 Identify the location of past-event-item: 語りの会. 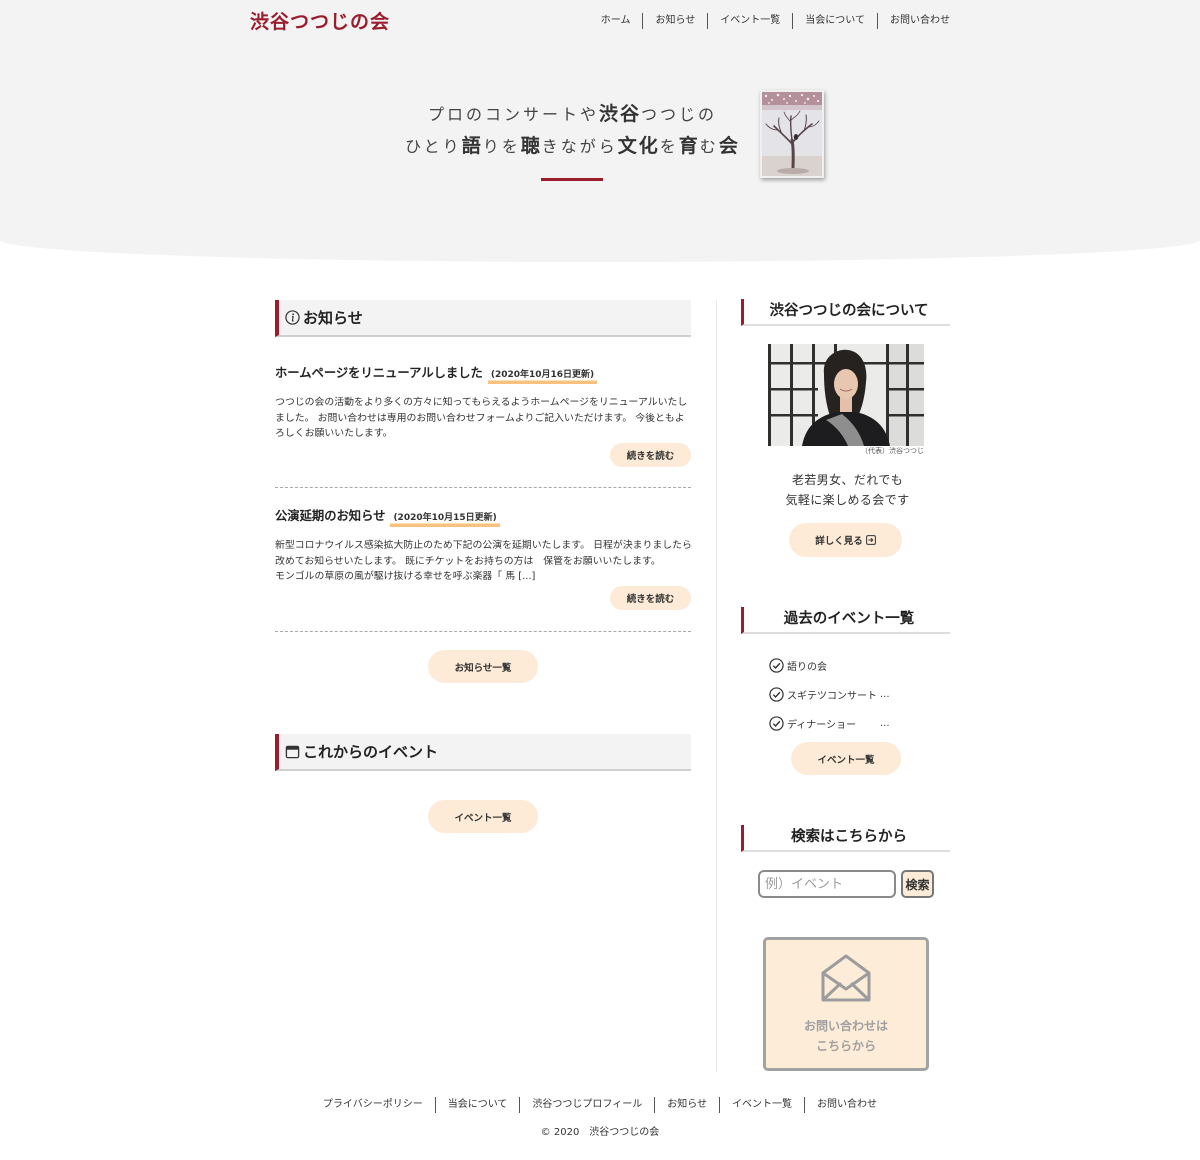
(824, 665).